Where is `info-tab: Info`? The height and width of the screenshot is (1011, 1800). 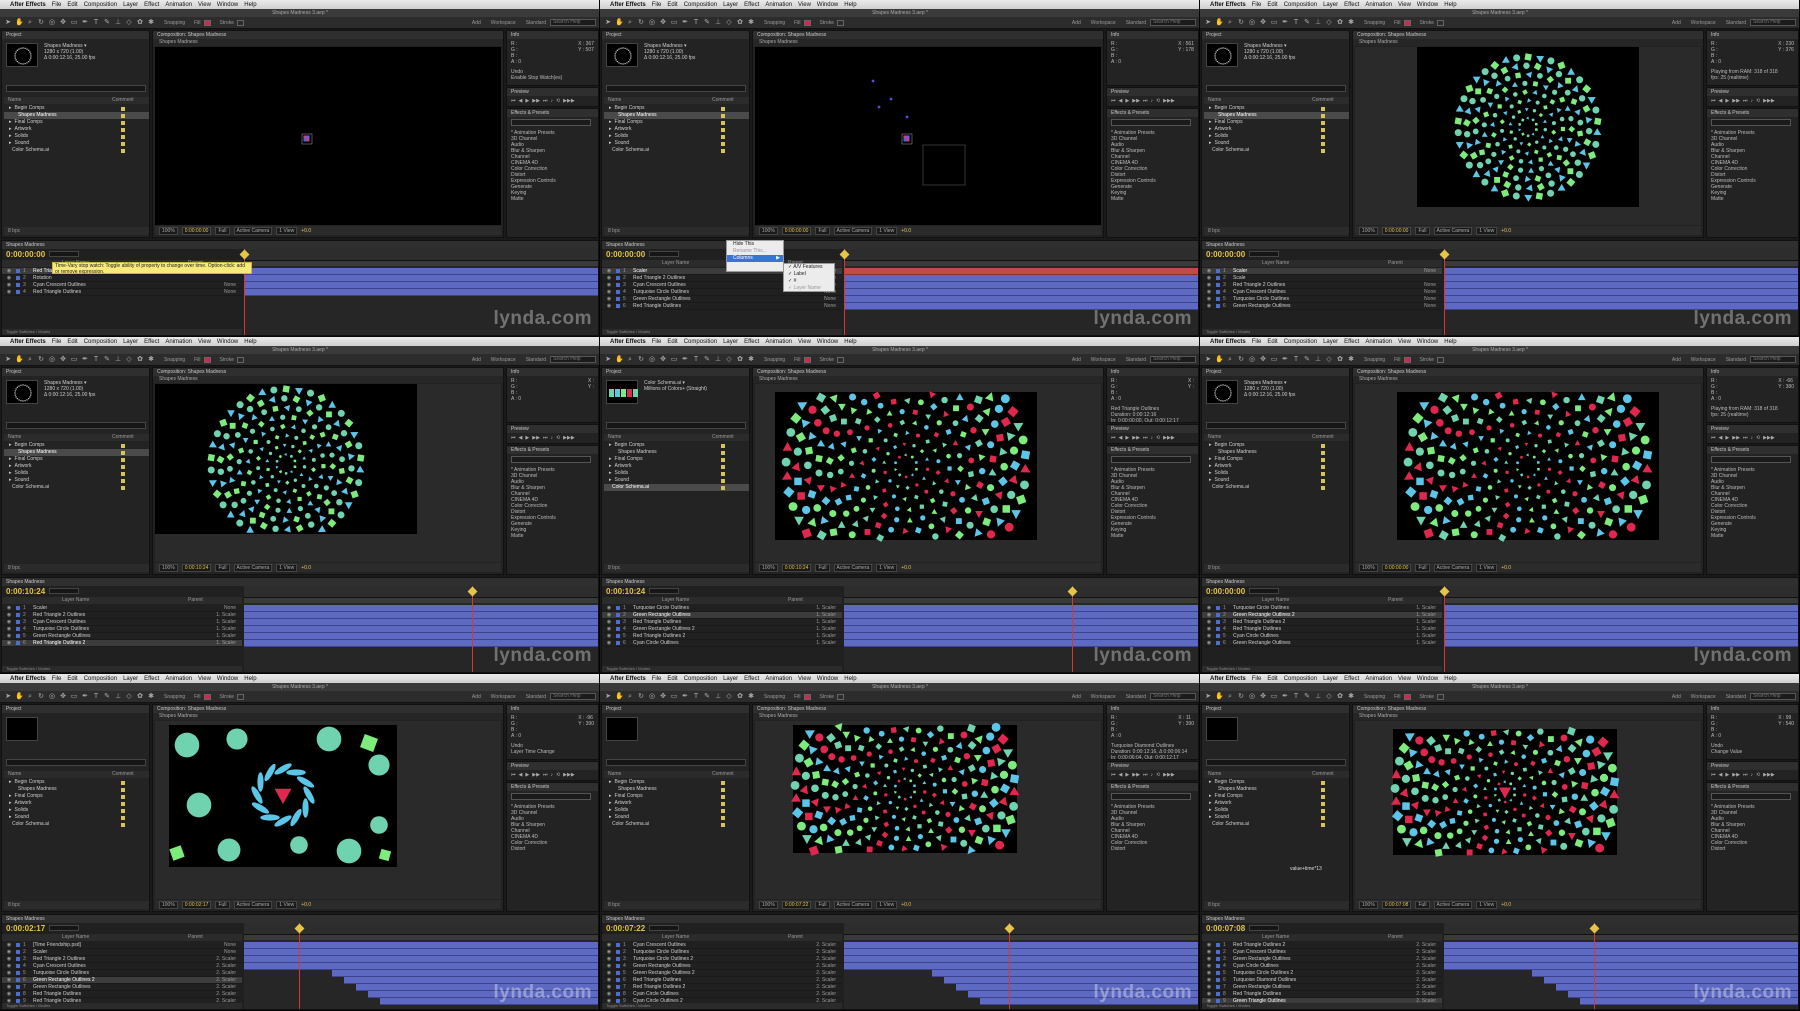
info-tab: Info is located at coordinates (1152, 35).